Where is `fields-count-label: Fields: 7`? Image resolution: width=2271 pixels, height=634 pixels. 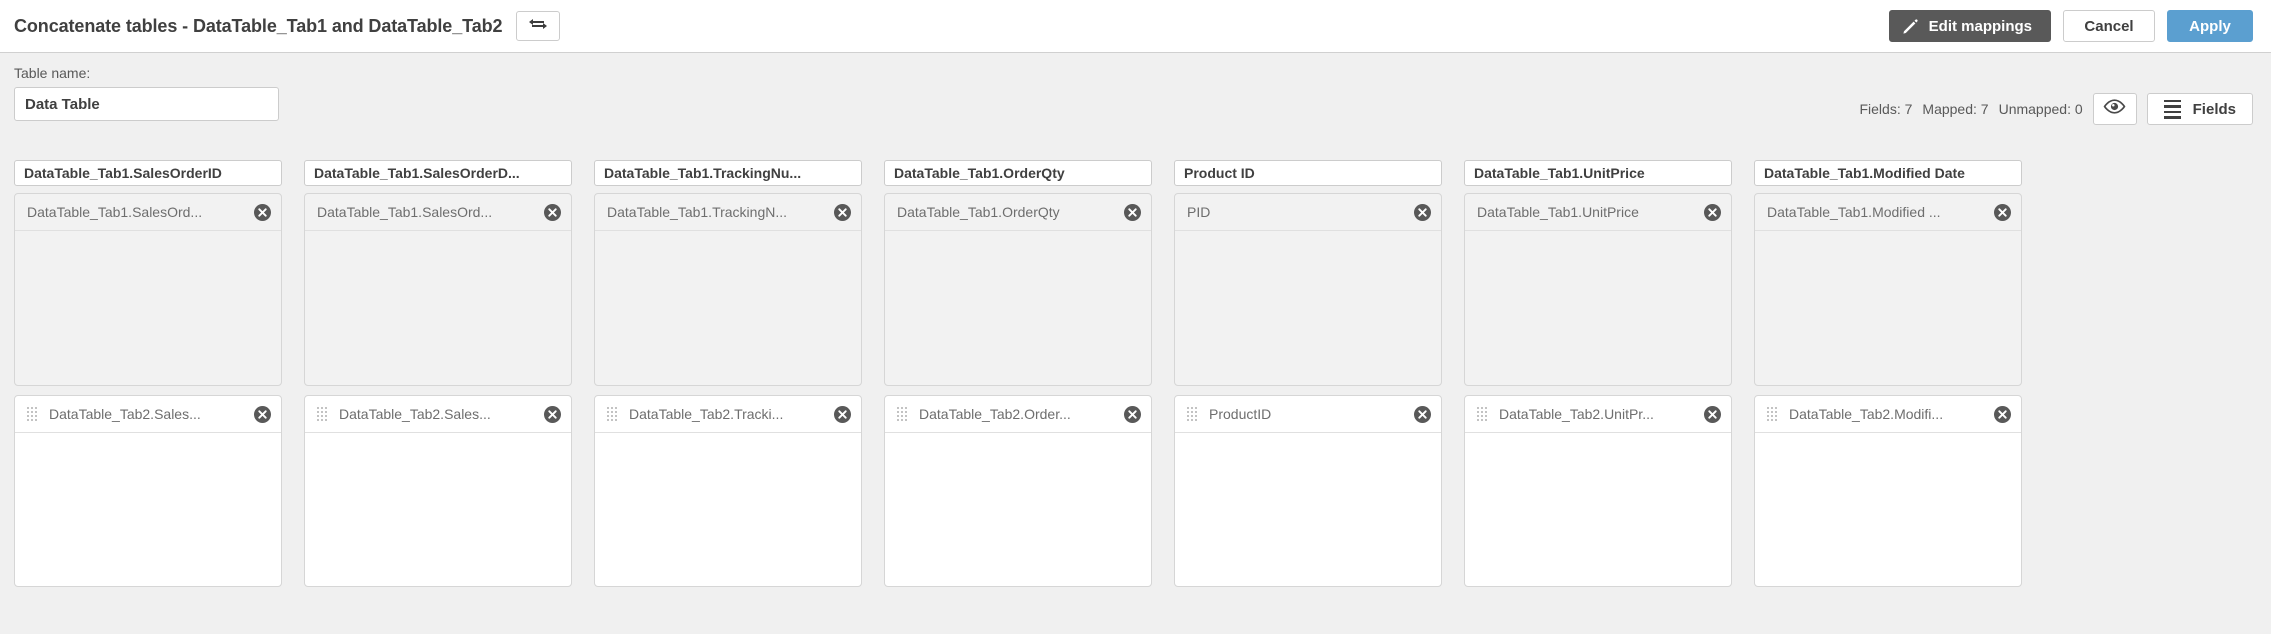
fields-count-label: Fields: 7 is located at coordinates (1886, 109).